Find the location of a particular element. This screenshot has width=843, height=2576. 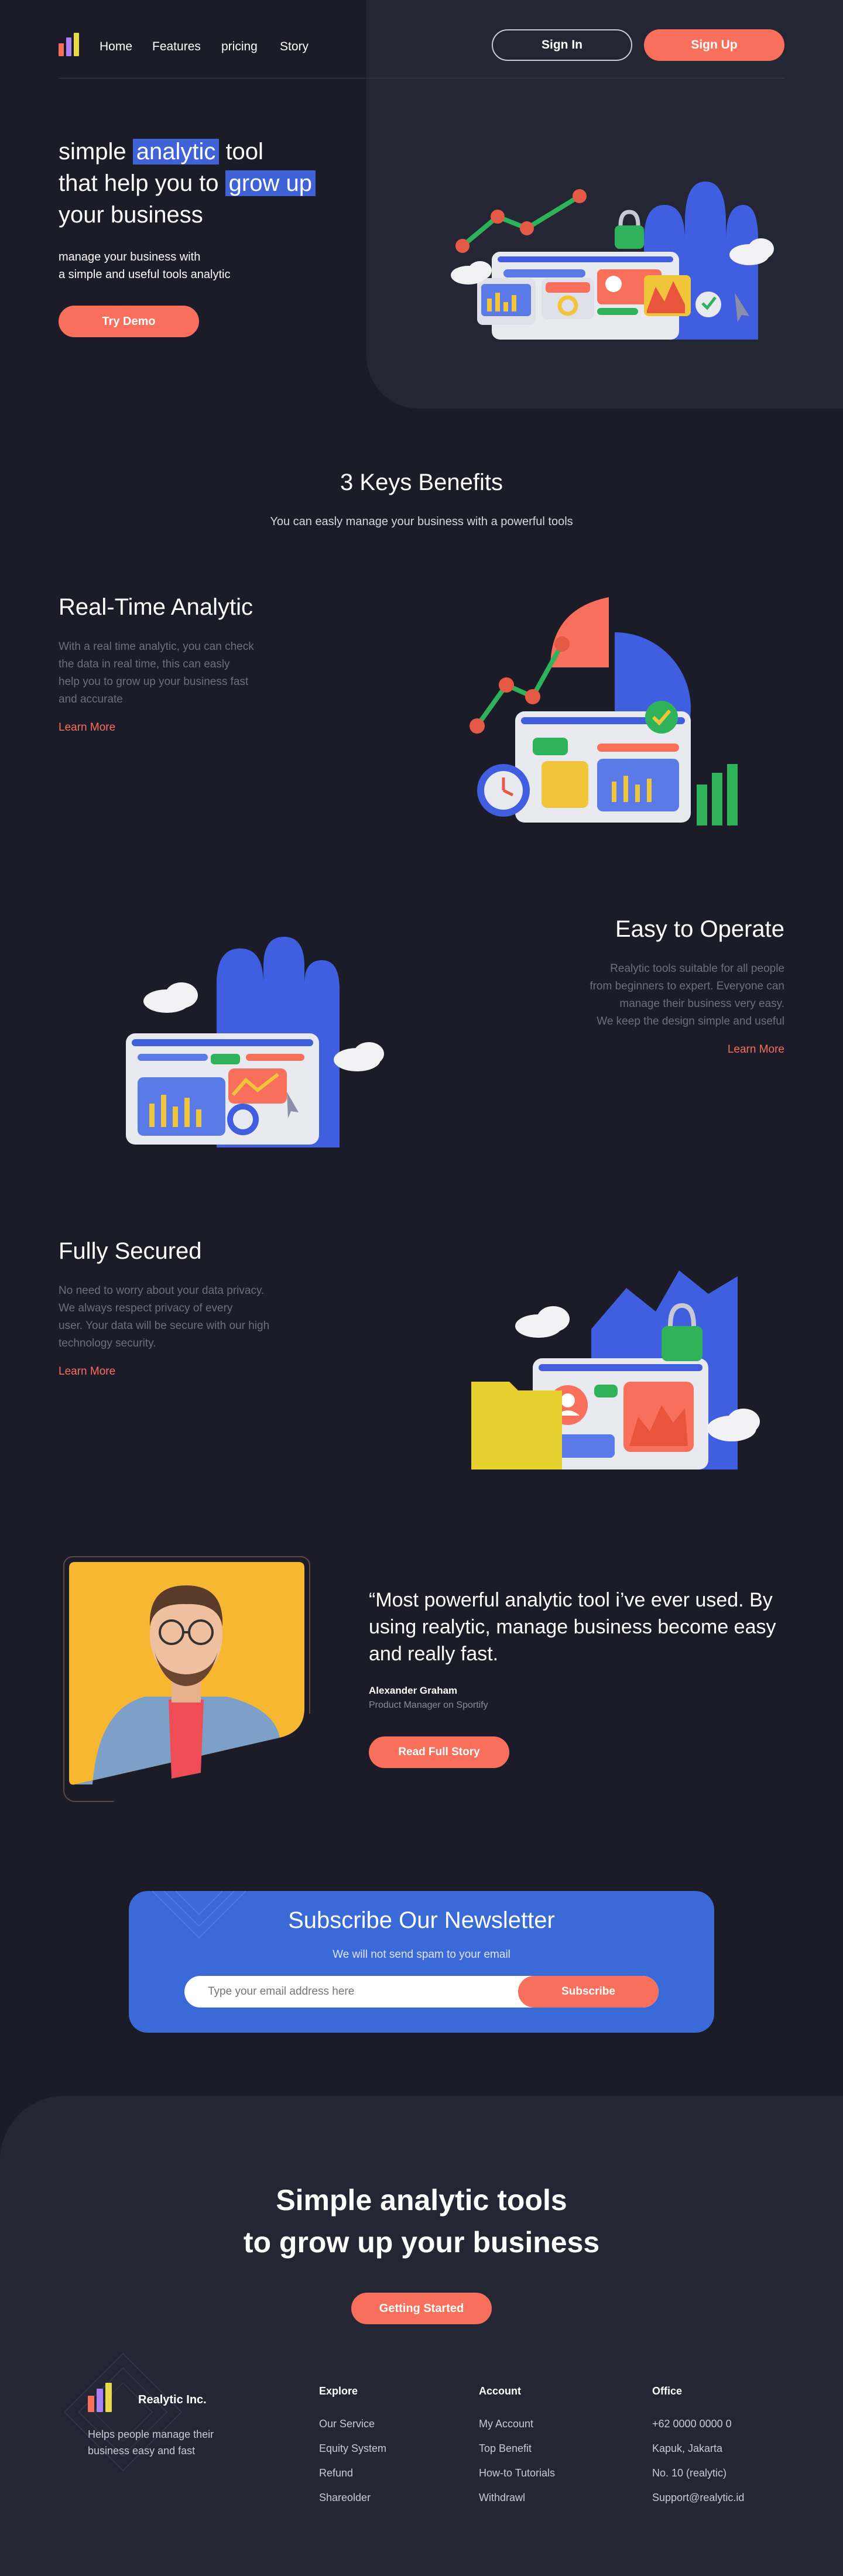

cta-heading-line: Simple analytic tools is located at coordinates (421, 2200).